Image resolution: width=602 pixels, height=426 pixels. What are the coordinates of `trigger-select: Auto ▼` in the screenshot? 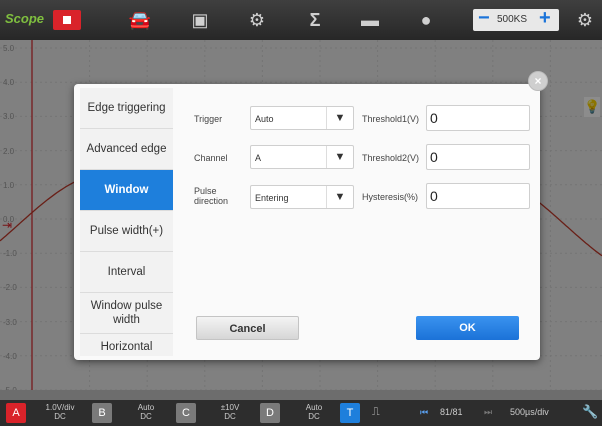 It's located at (302, 118).